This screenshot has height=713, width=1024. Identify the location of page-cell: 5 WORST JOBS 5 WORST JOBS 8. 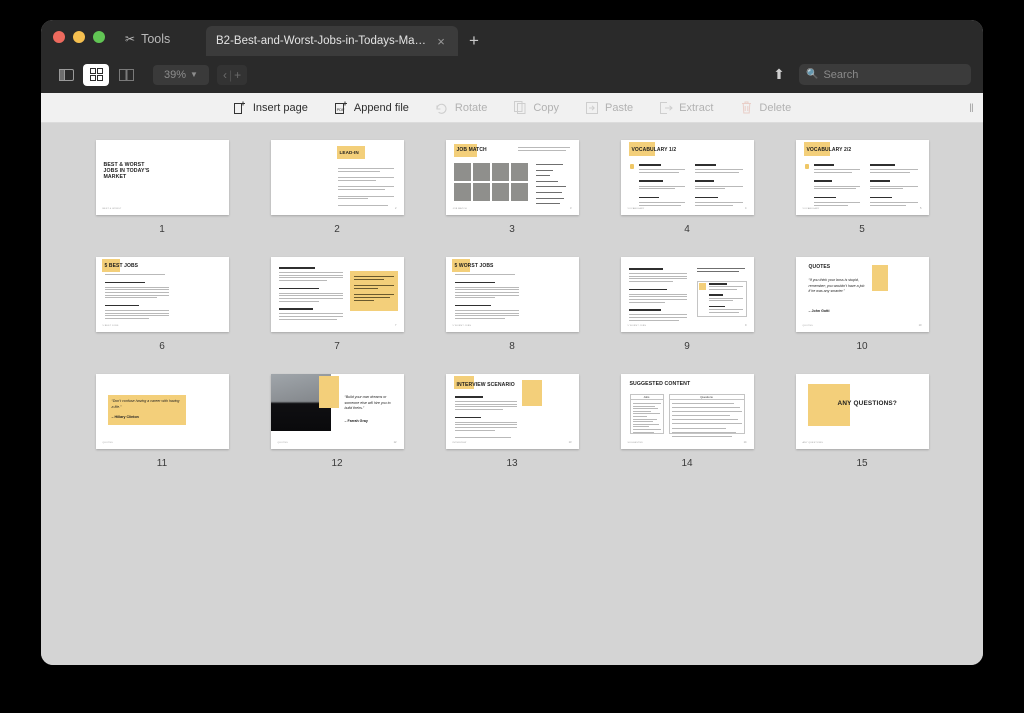
(512, 304).